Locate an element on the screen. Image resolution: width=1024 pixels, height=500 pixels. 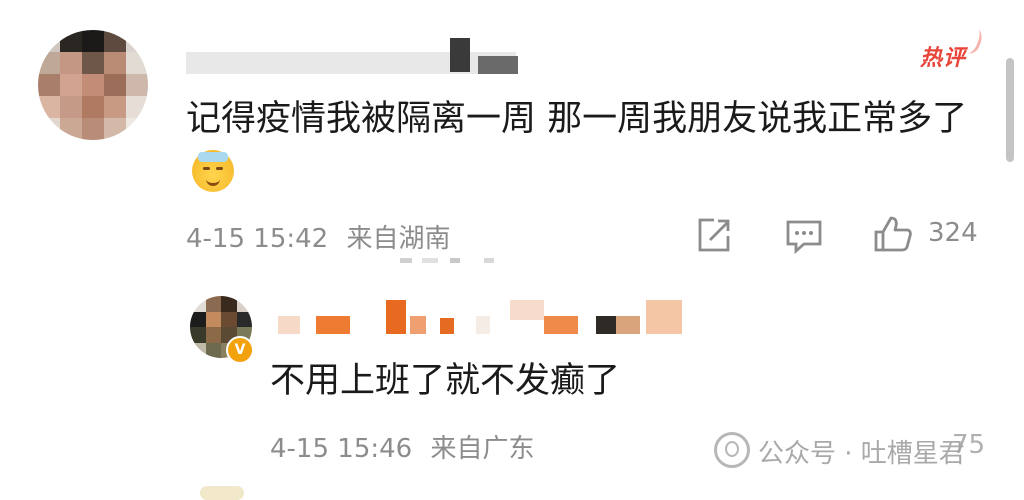
comment-meta: 4-15 15:42 来自湖南 is located at coordinates (318, 236).